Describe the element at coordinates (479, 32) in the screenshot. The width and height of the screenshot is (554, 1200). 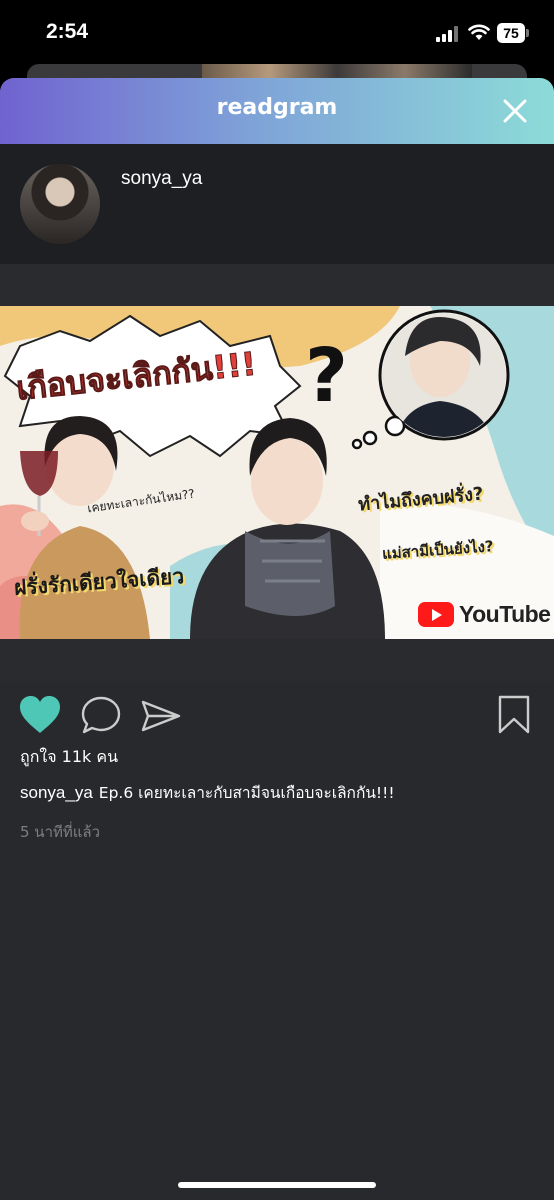
I see `wifi-icon` at that location.